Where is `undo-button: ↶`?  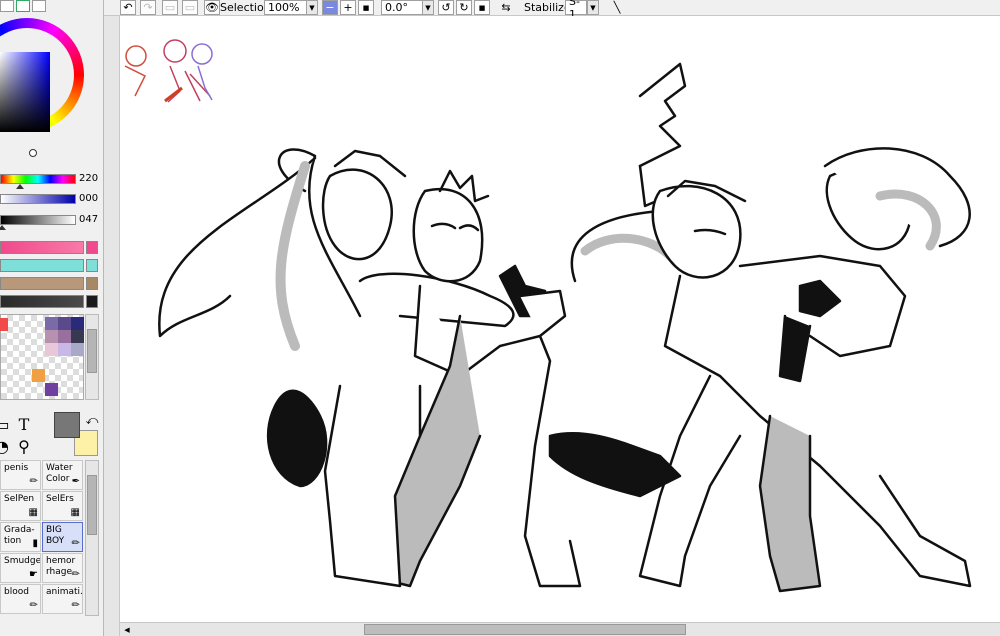
undo-button: ↶ is located at coordinates (128, 7).